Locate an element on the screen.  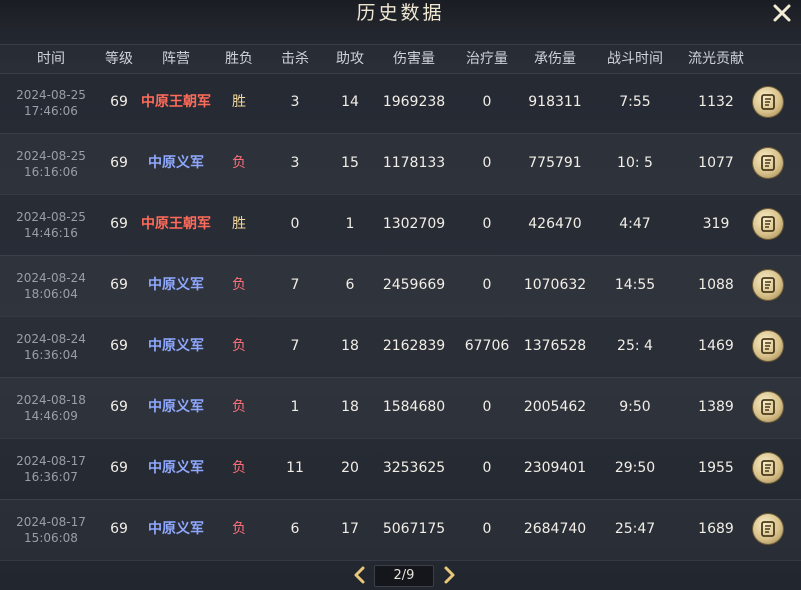
close-icon is located at coordinates (782, 13).